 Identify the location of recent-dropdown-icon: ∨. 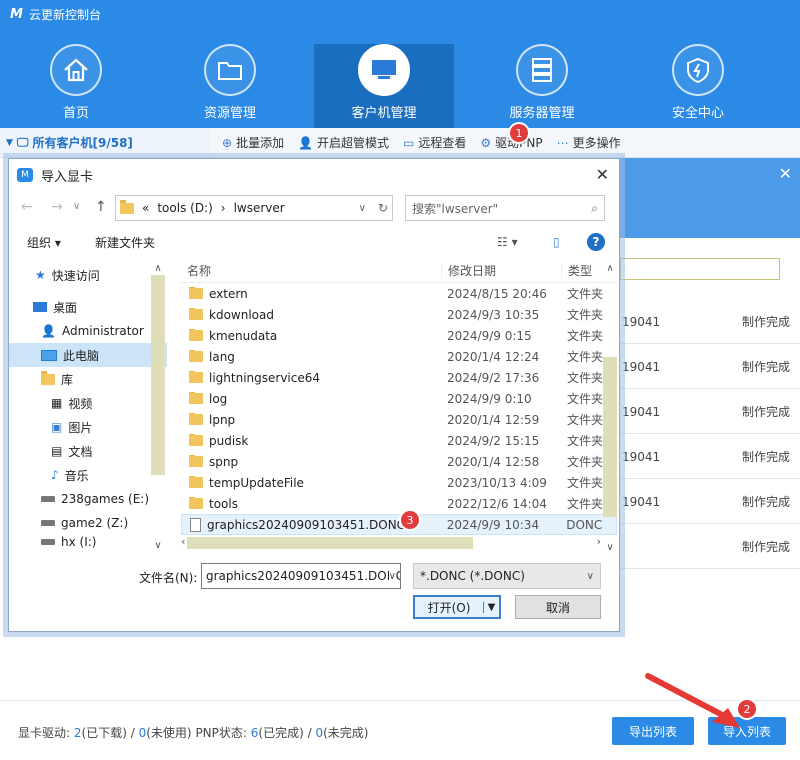
(76, 206).